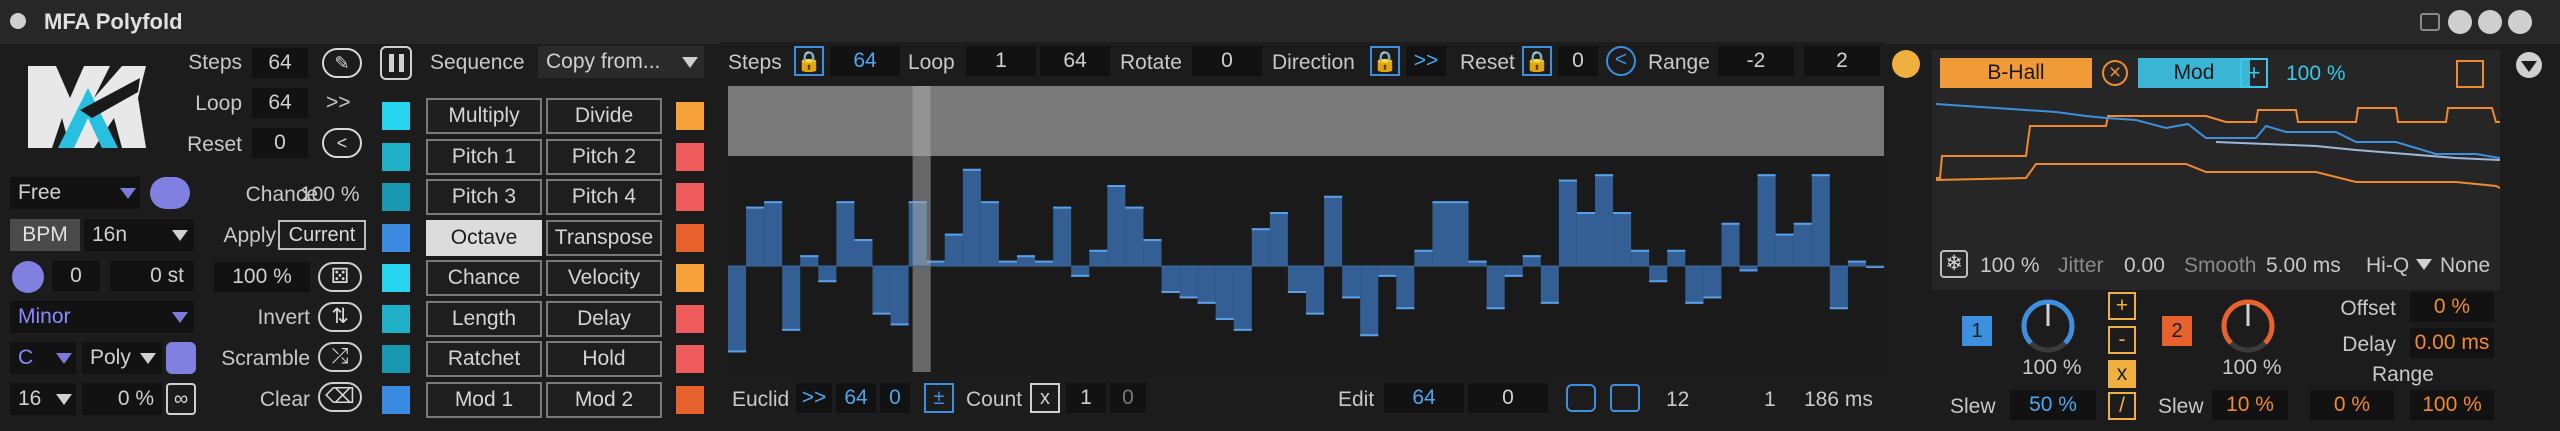  I want to click on sequence-button-transpose: Transpose, so click(604, 238).